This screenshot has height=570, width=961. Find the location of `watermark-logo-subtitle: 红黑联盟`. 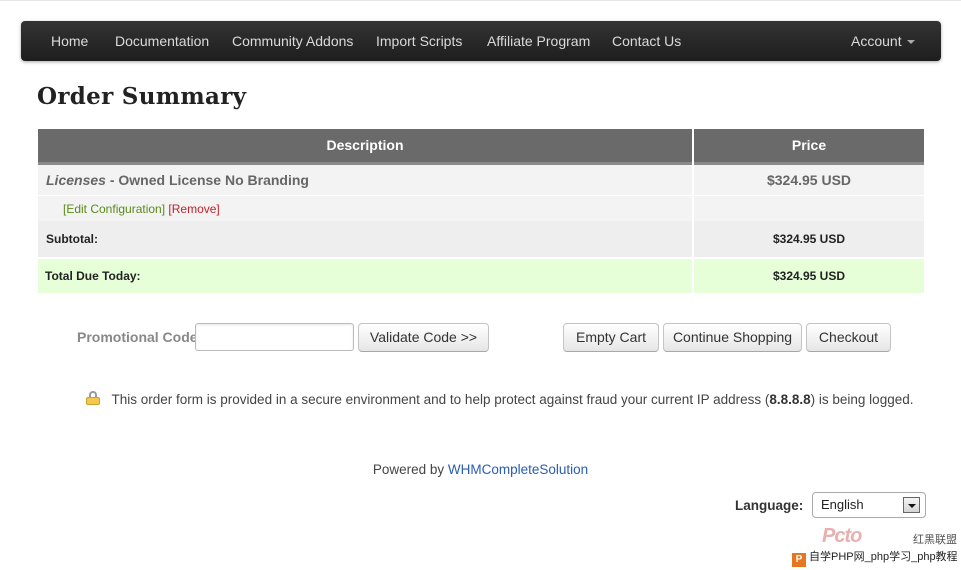

watermark-logo-subtitle: 红黑联盟 is located at coordinates (935, 540).